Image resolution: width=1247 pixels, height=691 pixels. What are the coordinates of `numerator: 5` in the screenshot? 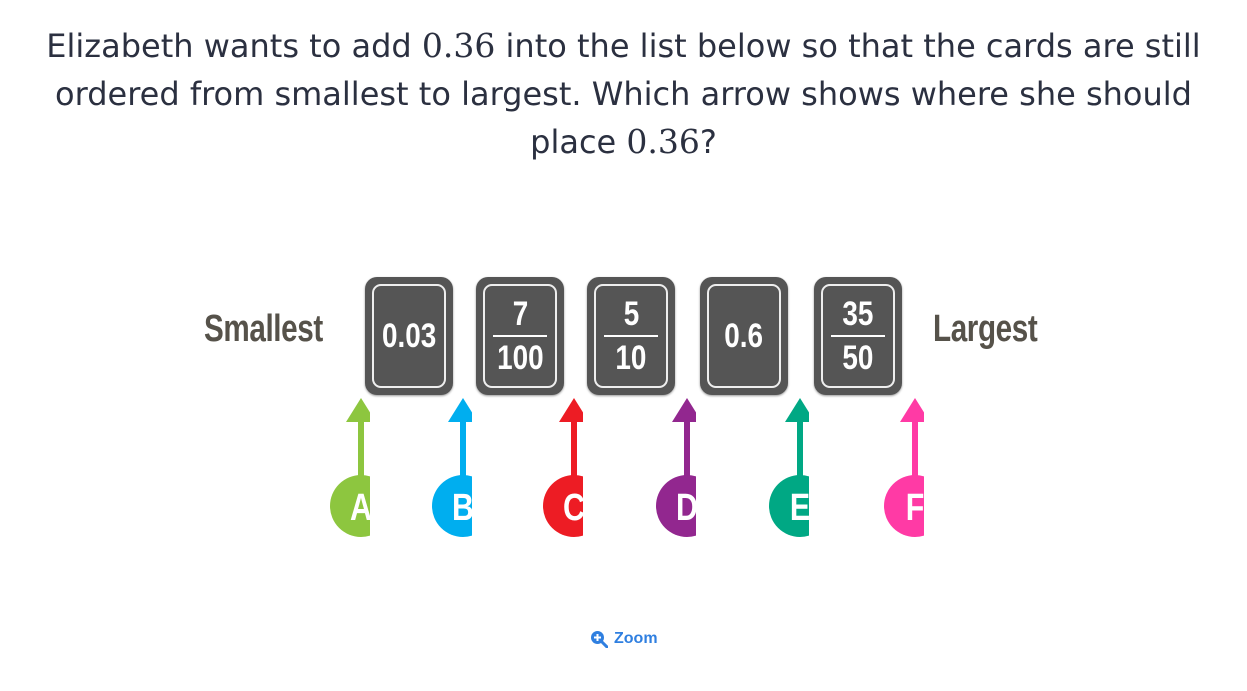 It's located at (631, 314).